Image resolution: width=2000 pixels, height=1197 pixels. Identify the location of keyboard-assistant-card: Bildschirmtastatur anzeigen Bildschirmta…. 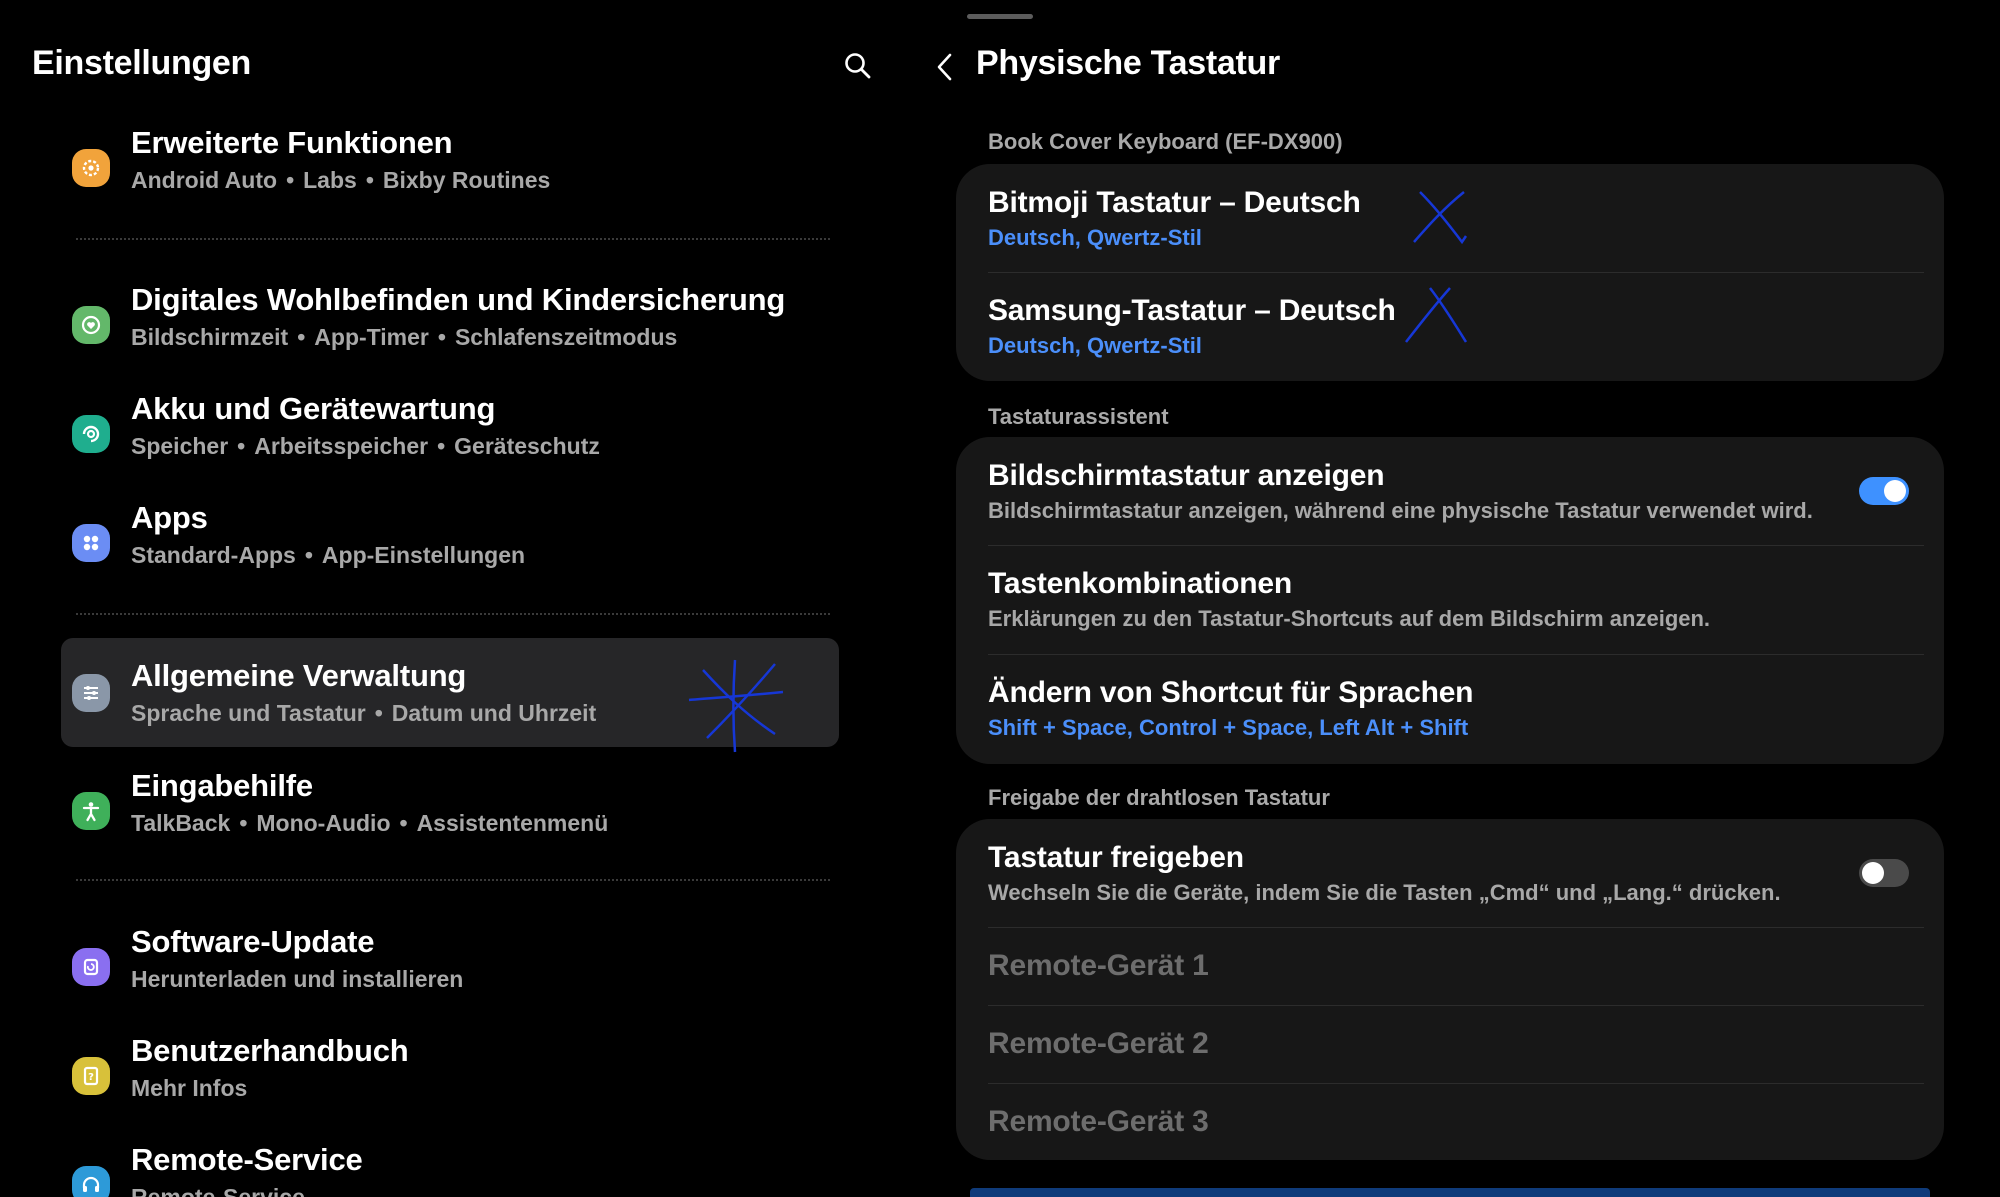
(1450, 600).